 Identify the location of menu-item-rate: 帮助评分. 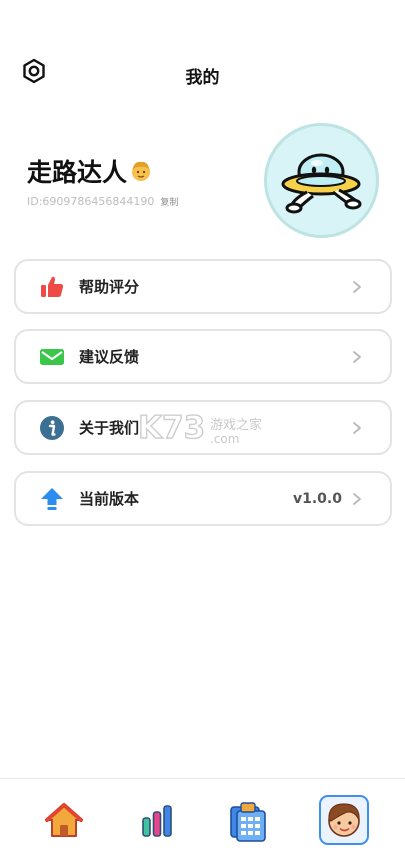
(203, 286).